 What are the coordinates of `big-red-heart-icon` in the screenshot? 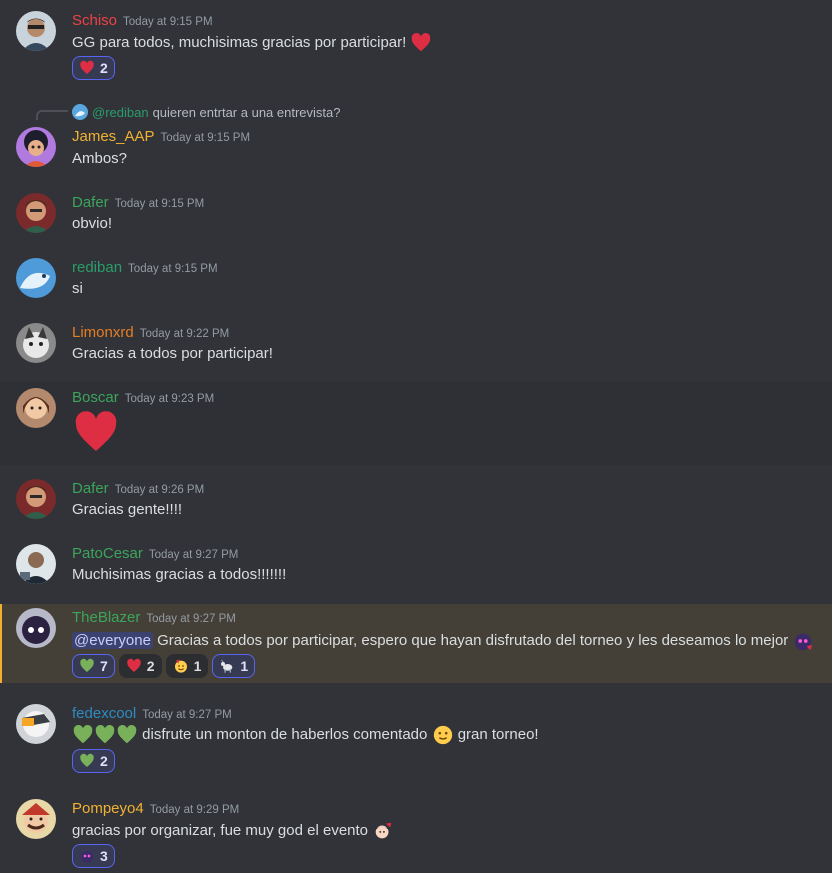 It's located at (96, 431).